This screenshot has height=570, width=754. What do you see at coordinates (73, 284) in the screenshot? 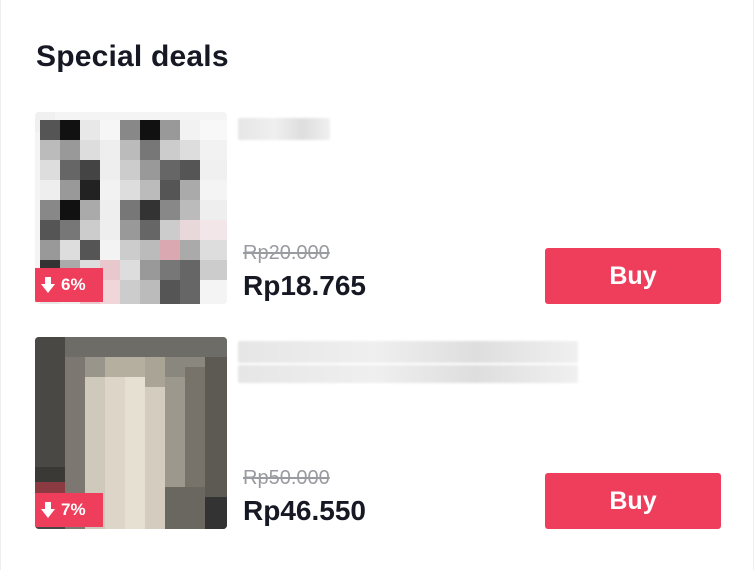
I see `discount-percent: 6%` at bounding box center [73, 284].